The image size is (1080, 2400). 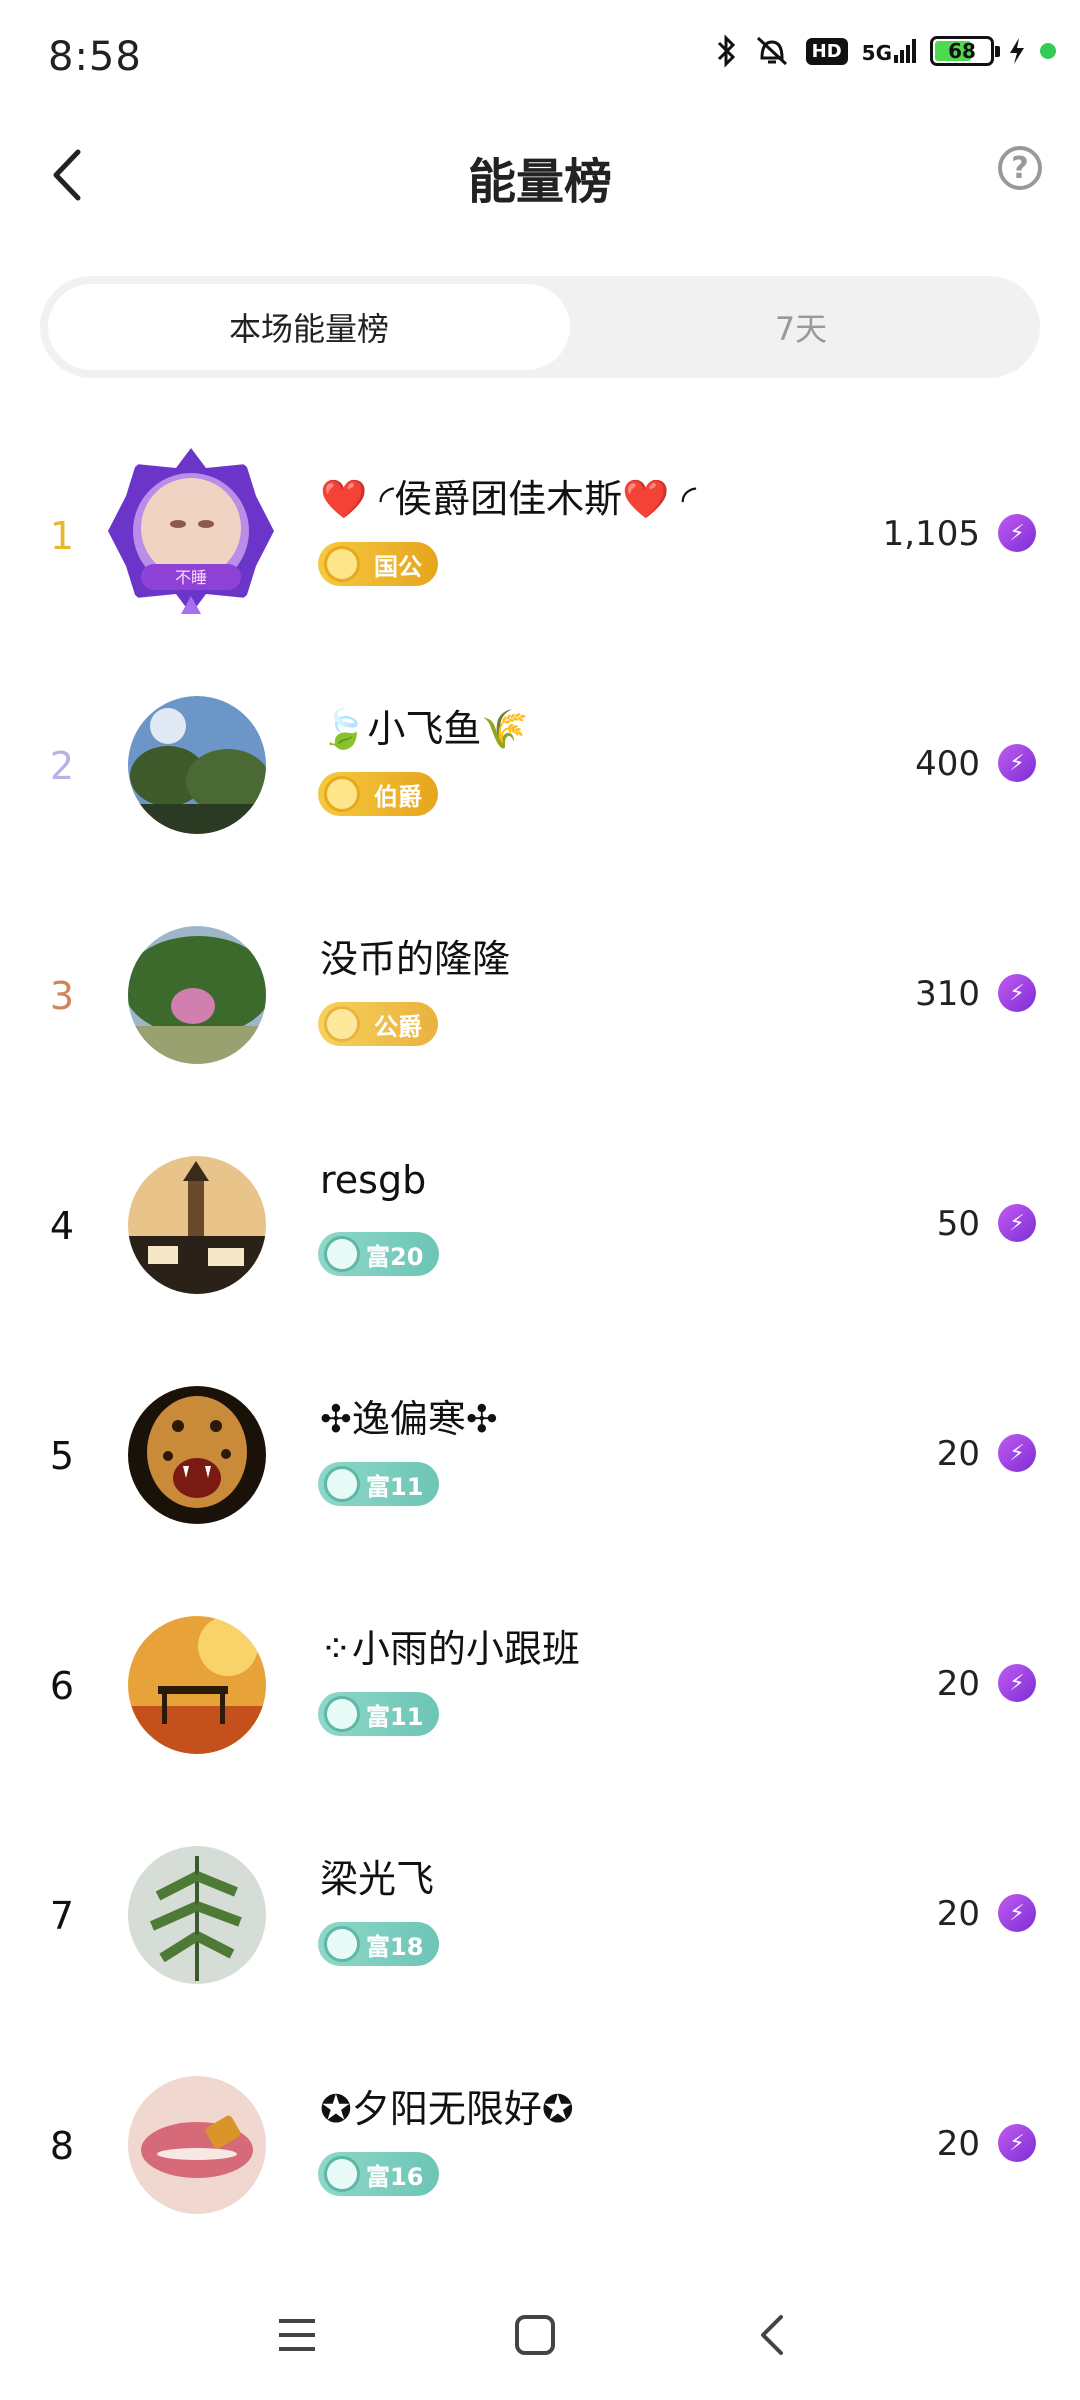 What do you see at coordinates (62, 1226) in the screenshot?
I see `rank-number: 4` at bounding box center [62, 1226].